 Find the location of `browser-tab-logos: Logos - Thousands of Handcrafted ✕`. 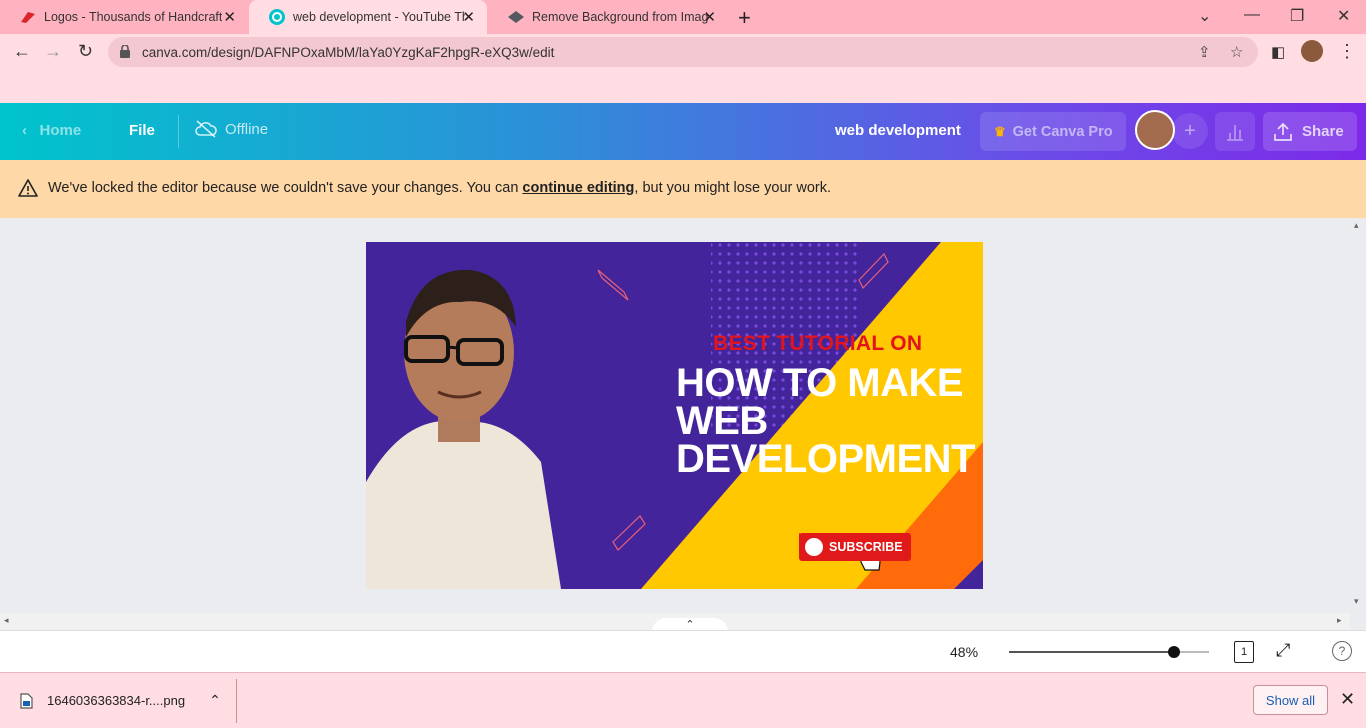

browser-tab-logos: Logos - Thousands of Handcrafted ✕ is located at coordinates (124, 17).